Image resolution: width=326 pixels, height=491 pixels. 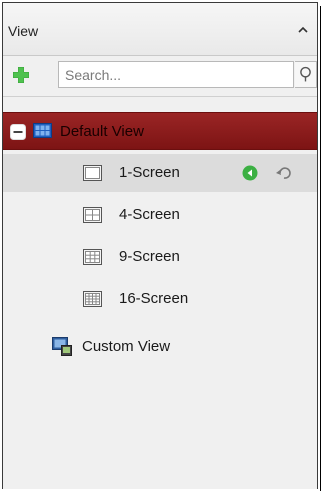 I want to click on tree-item-9-screen: 9-Screen, so click(x=160, y=257).